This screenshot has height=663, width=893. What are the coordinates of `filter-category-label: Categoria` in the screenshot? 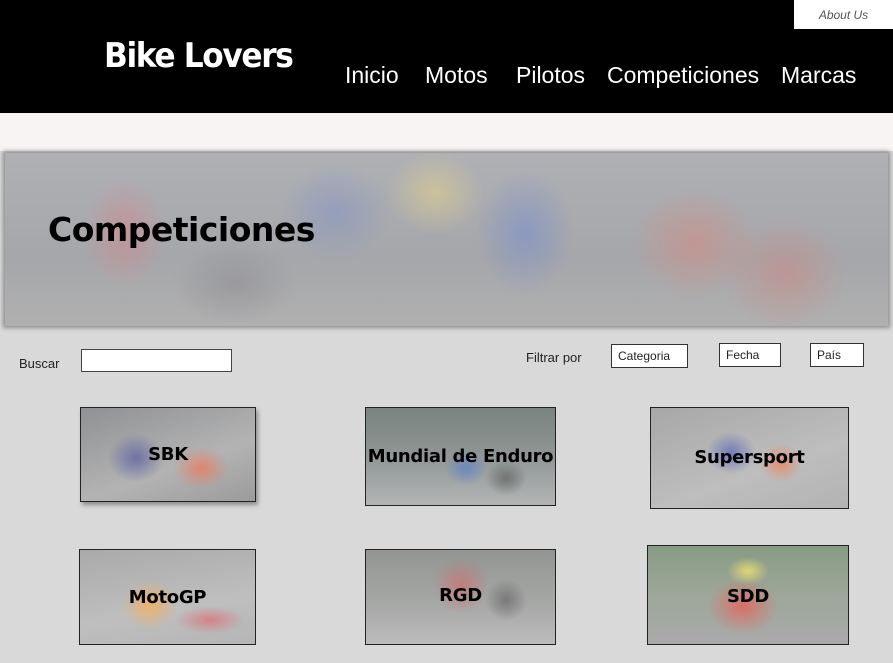 It's located at (644, 356).